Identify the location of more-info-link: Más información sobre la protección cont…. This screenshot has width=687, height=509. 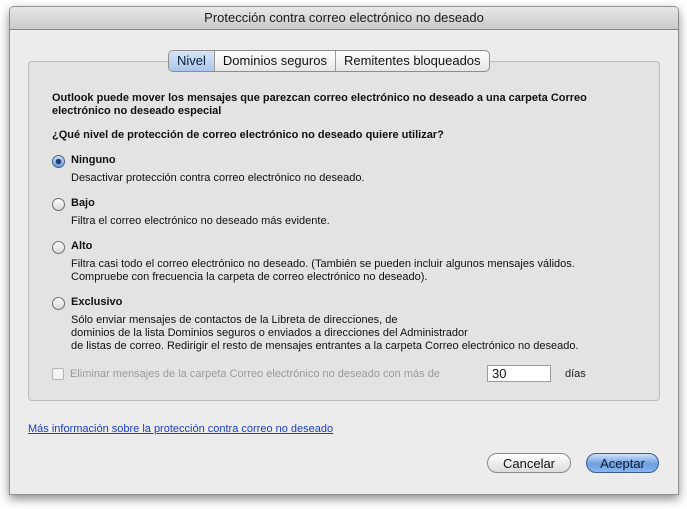
(180, 429).